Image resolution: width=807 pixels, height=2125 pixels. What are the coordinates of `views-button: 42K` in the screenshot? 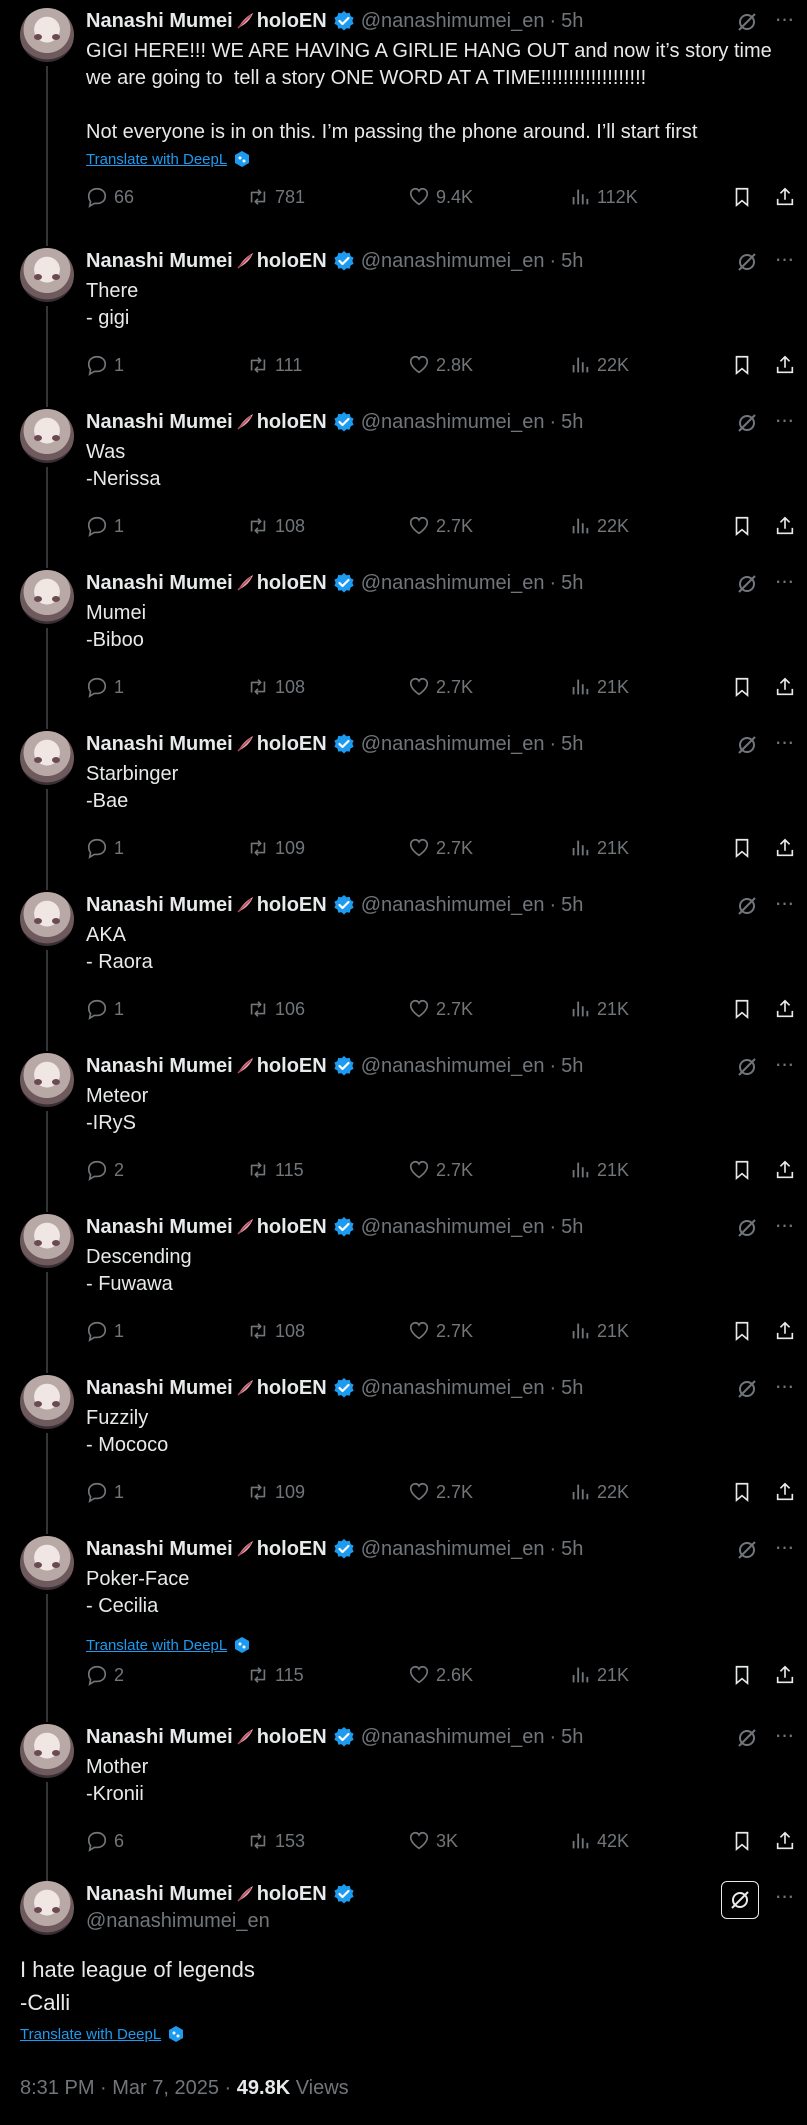 It's located at (599, 1841).